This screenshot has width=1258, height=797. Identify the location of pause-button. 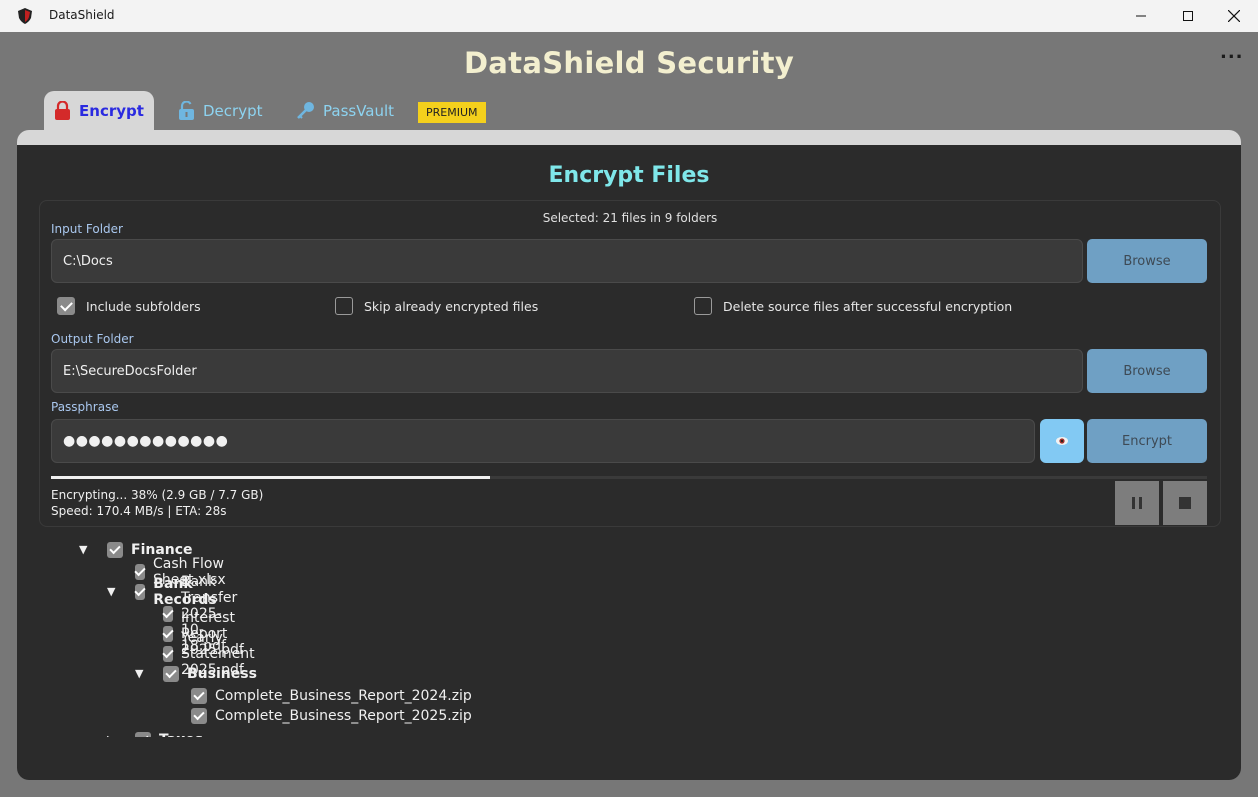
(1137, 503).